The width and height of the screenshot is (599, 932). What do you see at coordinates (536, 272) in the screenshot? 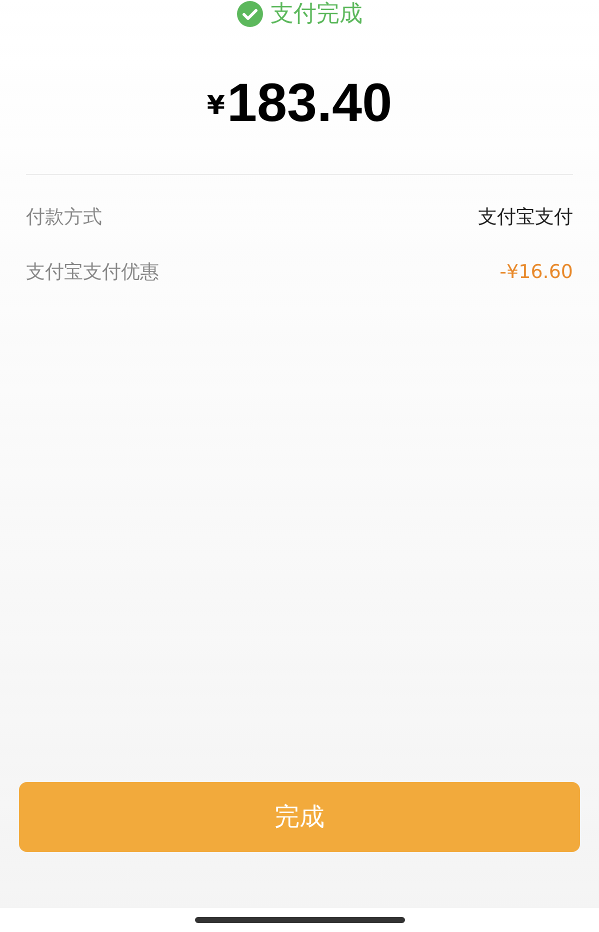
I see `detail-value: -¥16.60` at bounding box center [536, 272].